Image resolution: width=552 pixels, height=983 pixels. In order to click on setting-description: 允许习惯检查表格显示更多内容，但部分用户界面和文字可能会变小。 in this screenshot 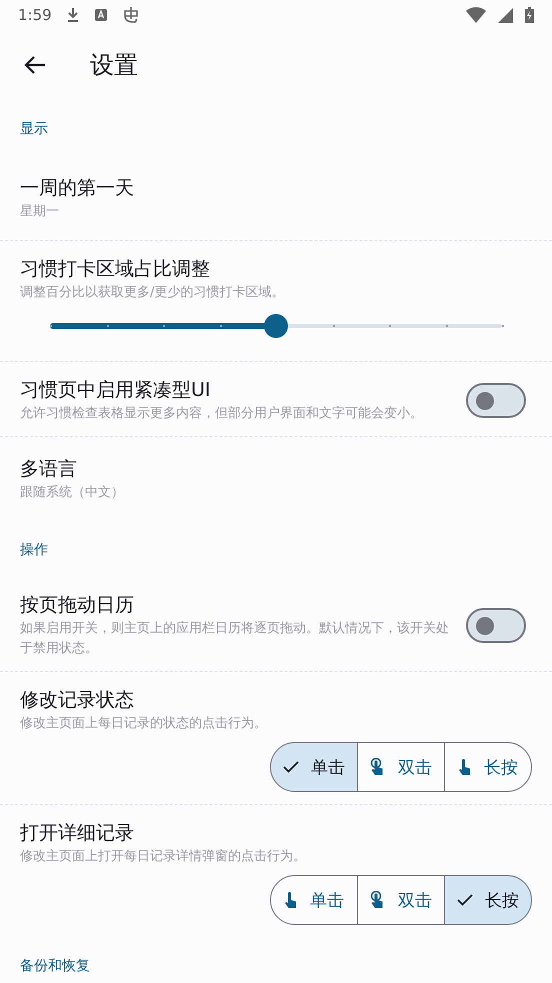, I will do `click(222, 414)`.